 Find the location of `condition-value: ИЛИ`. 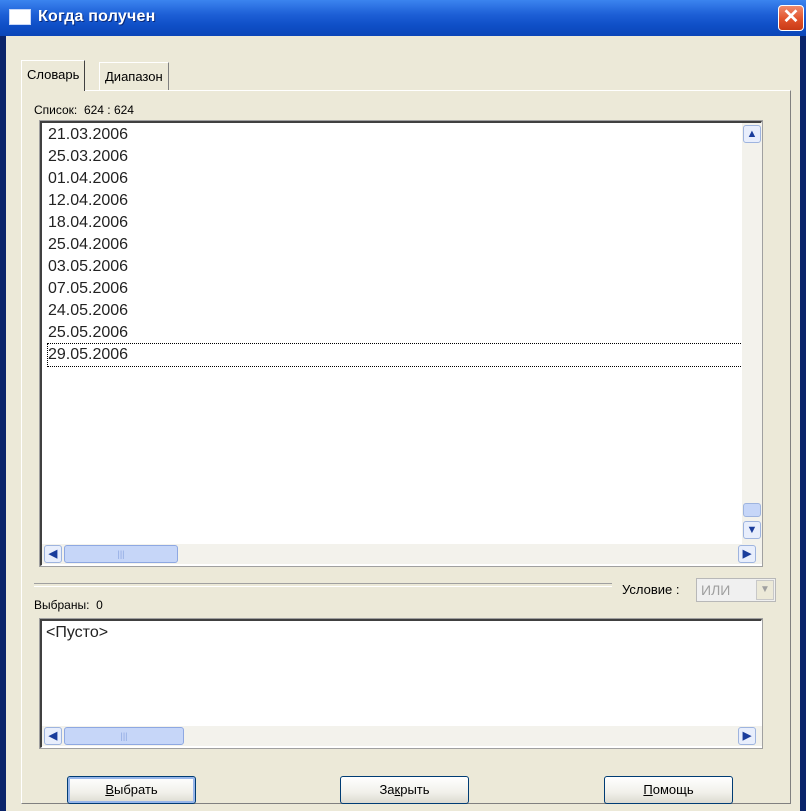

condition-value: ИЛИ is located at coordinates (716, 590).